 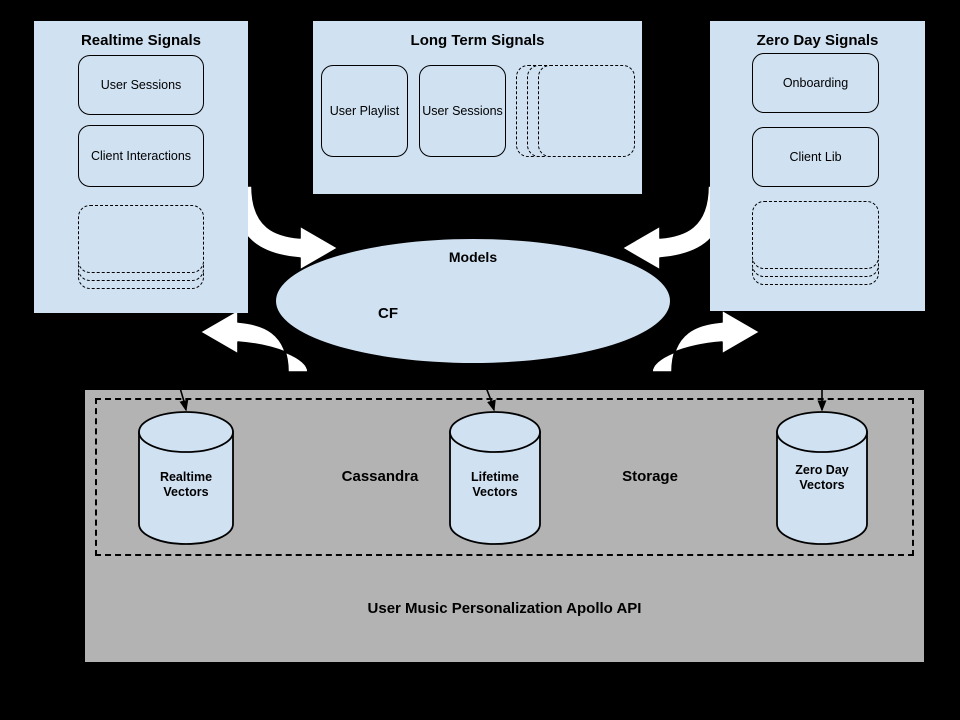 I want to click on block-arrow-models-to-zeroday, so click(x=706, y=341).